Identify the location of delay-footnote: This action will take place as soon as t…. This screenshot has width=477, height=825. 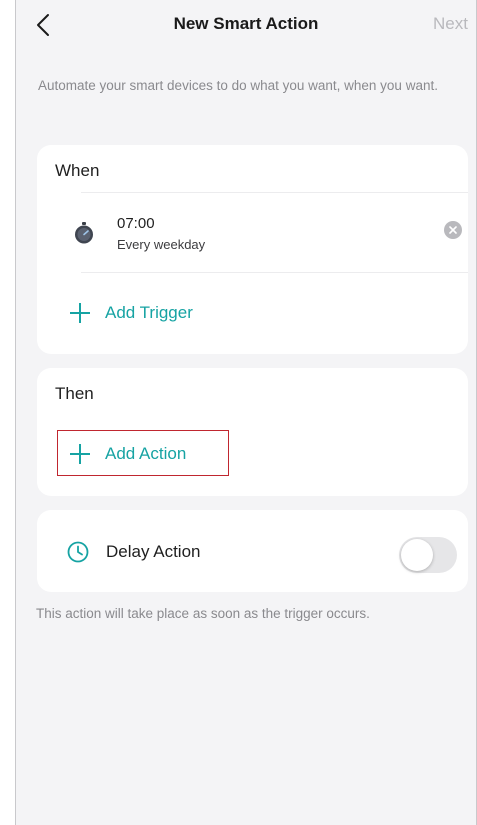
(203, 613).